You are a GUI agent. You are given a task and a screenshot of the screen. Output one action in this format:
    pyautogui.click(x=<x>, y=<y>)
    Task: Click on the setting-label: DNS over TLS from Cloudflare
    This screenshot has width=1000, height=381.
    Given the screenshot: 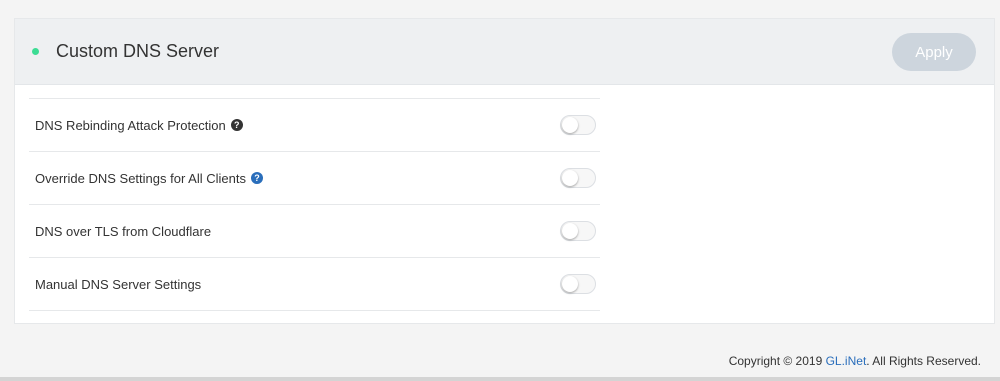 What is the action you would take?
    pyautogui.click(x=123, y=231)
    